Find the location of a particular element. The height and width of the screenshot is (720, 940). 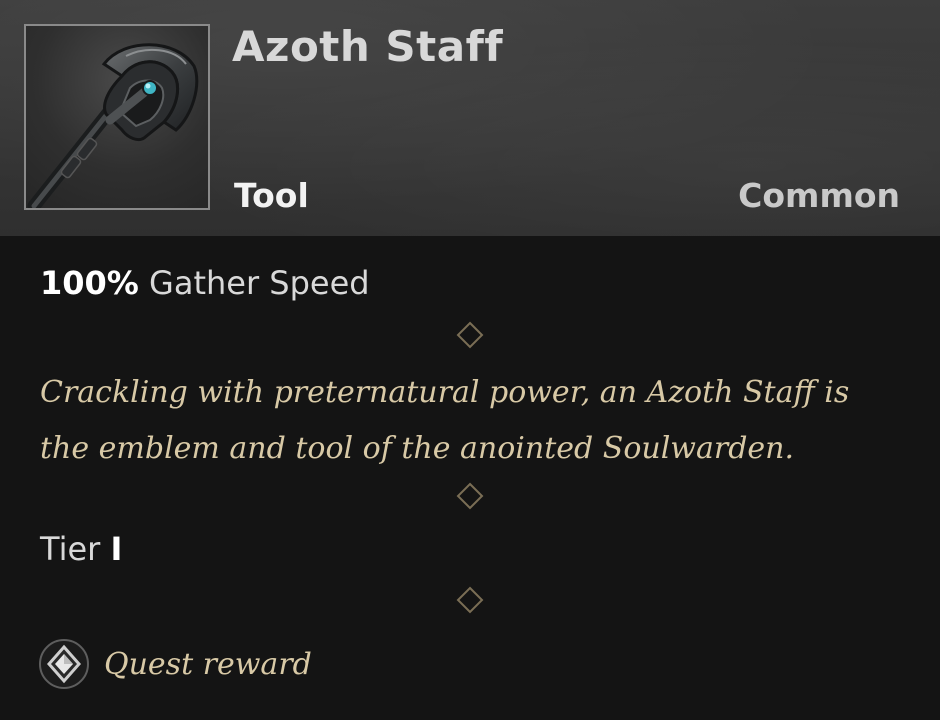

item-icon-frame is located at coordinates (117, 117).